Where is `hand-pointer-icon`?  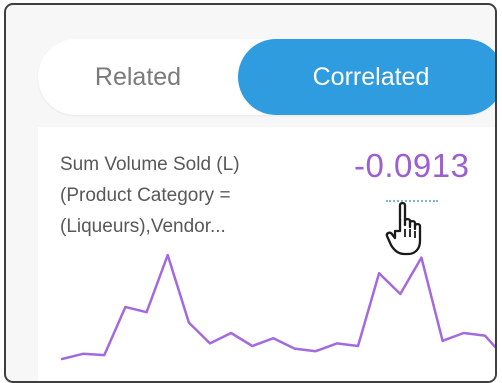 hand-pointer-icon is located at coordinates (403, 228).